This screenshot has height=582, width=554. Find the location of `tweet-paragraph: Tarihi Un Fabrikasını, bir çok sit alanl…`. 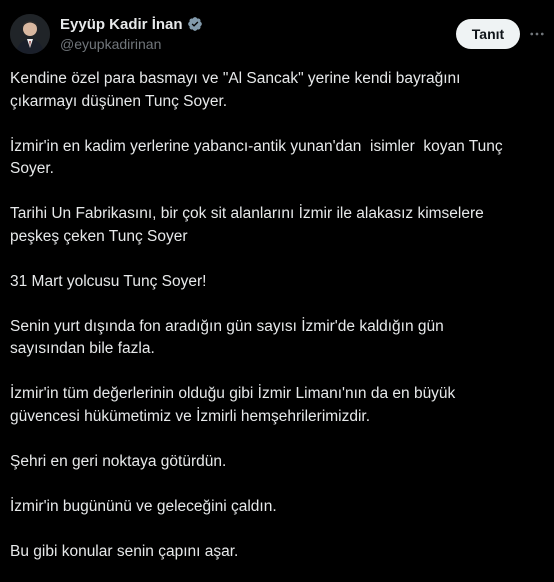

tweet-paragraph: Tarihi Un Fabrikasını, bir çok sit alanl… is located at coordinates (247, 225).